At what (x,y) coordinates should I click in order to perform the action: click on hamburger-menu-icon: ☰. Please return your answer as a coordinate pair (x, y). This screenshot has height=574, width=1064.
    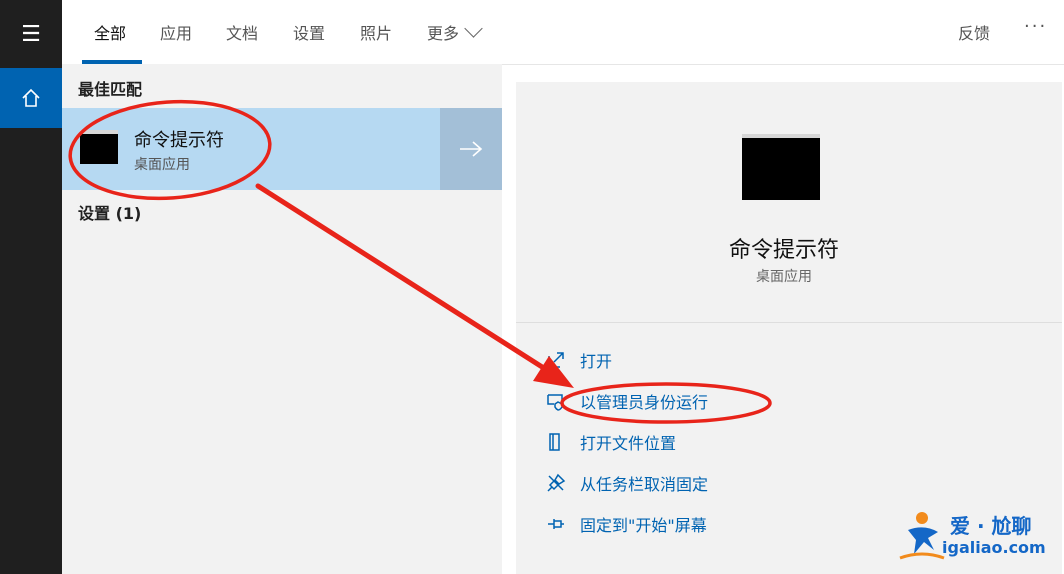
    Looking at the image, I should click on (31, 34).